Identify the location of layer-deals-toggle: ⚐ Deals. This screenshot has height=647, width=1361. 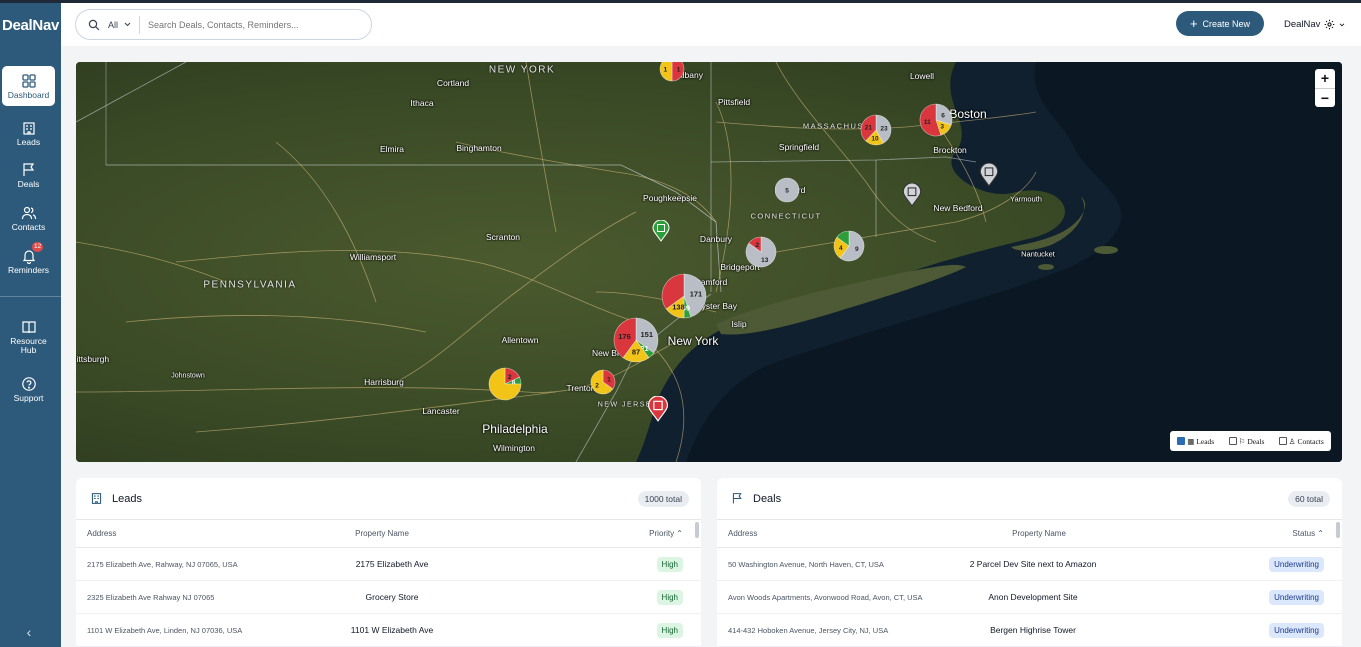
(1246, 441).